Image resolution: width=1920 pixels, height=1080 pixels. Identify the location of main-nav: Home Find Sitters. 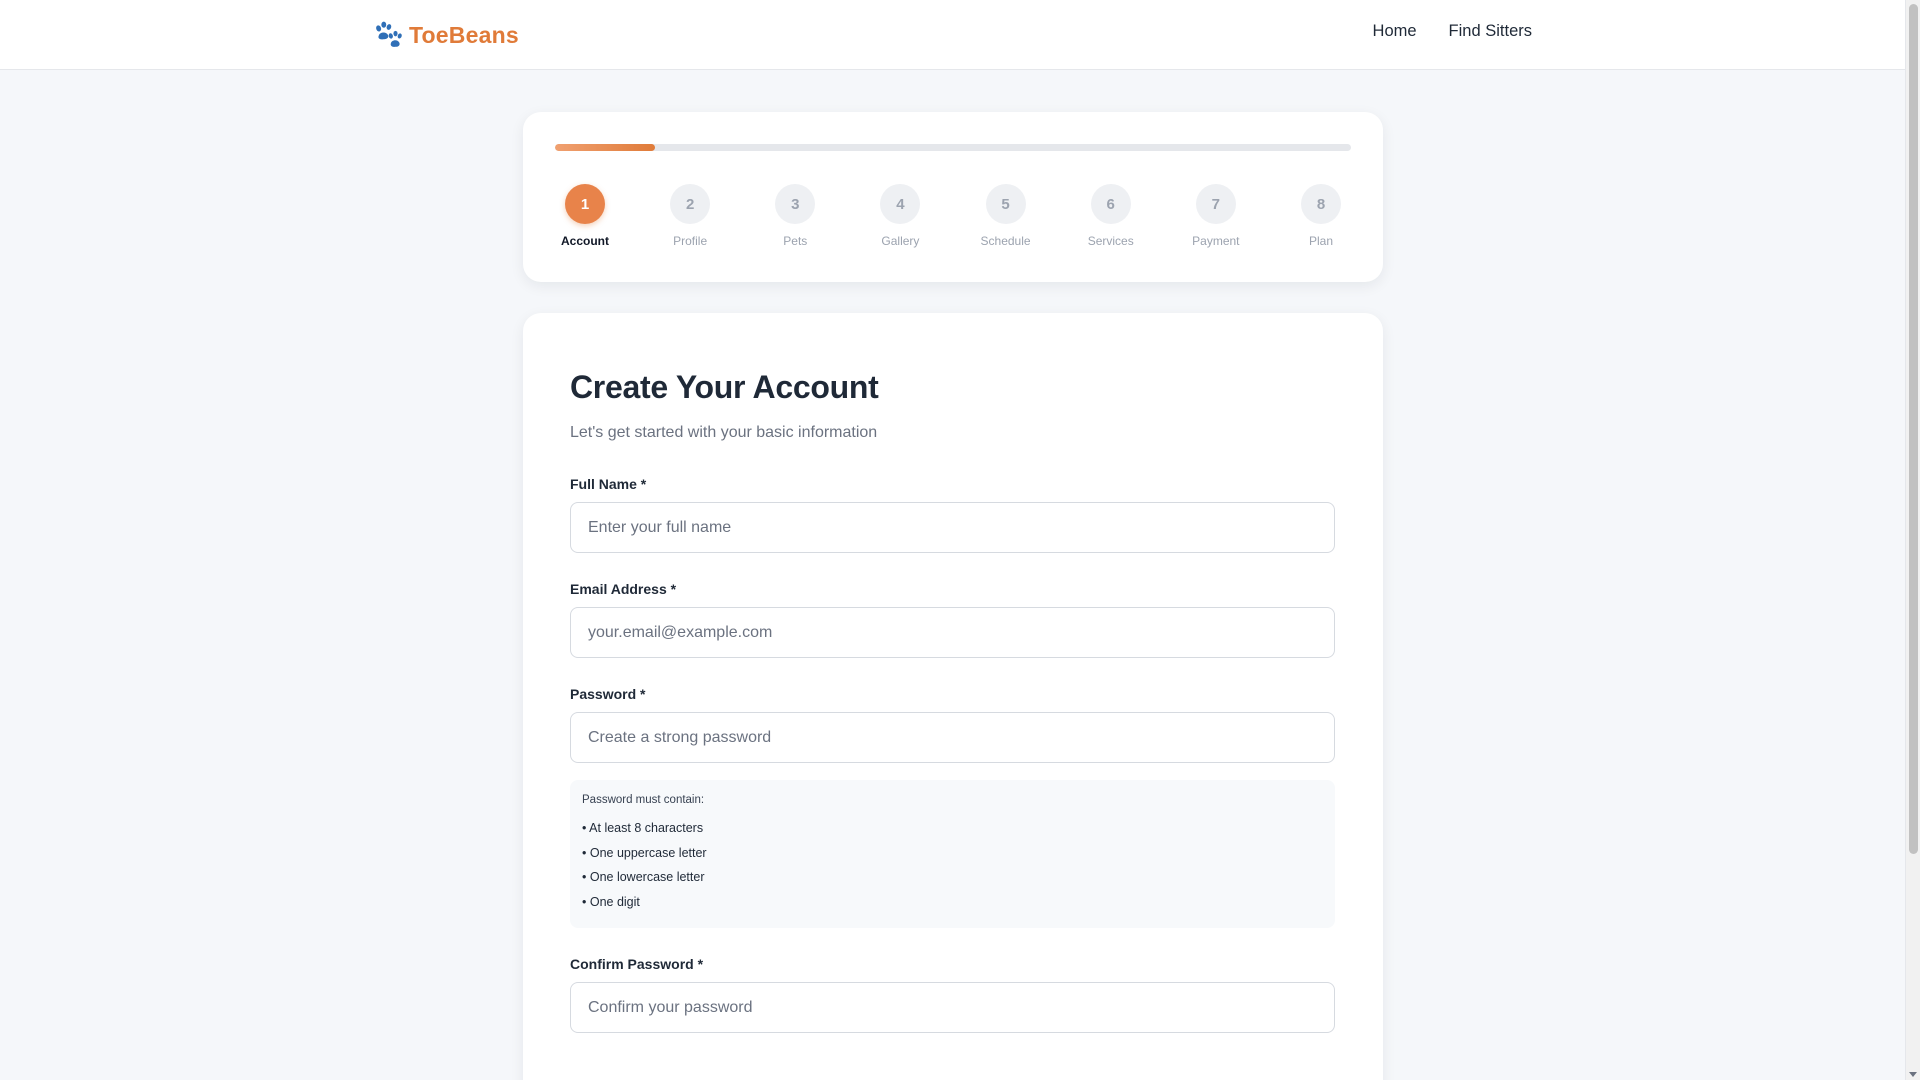
(1452, 31).